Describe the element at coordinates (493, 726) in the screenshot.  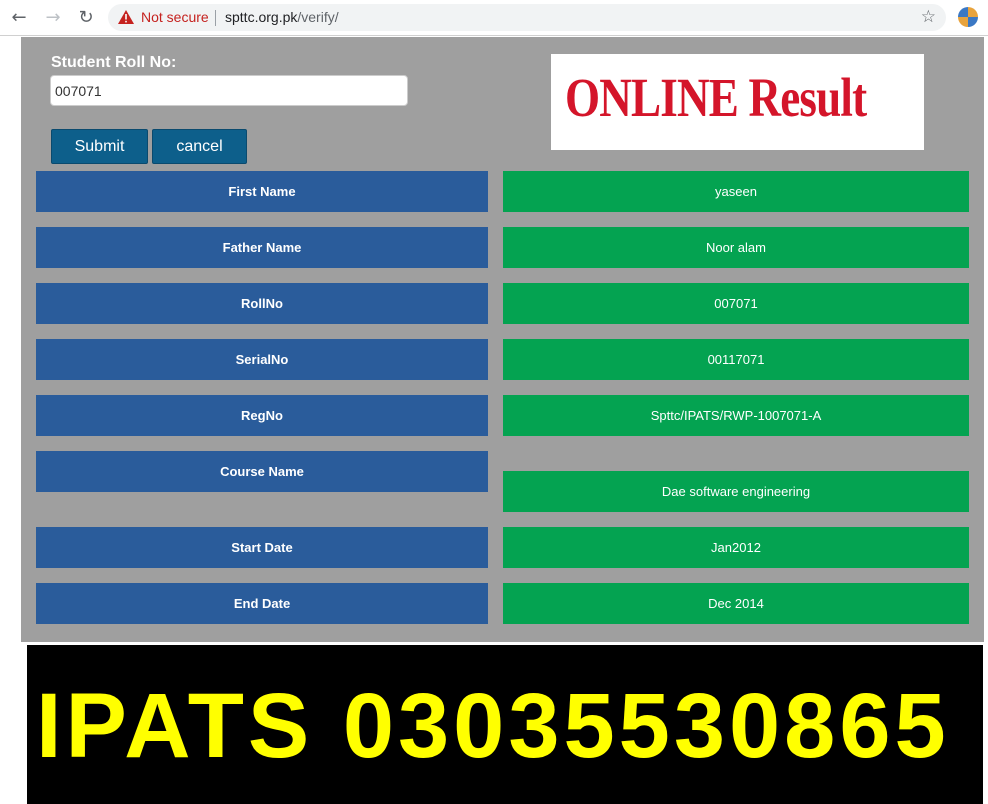
I see `ipats-contact-text: IPATS 03035530865` at that location.